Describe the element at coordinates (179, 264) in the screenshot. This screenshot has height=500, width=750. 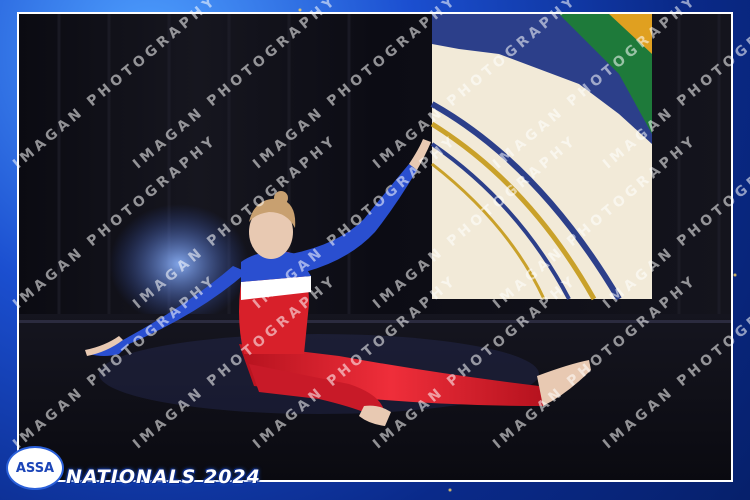
I see `blue-spotlight` at that location.